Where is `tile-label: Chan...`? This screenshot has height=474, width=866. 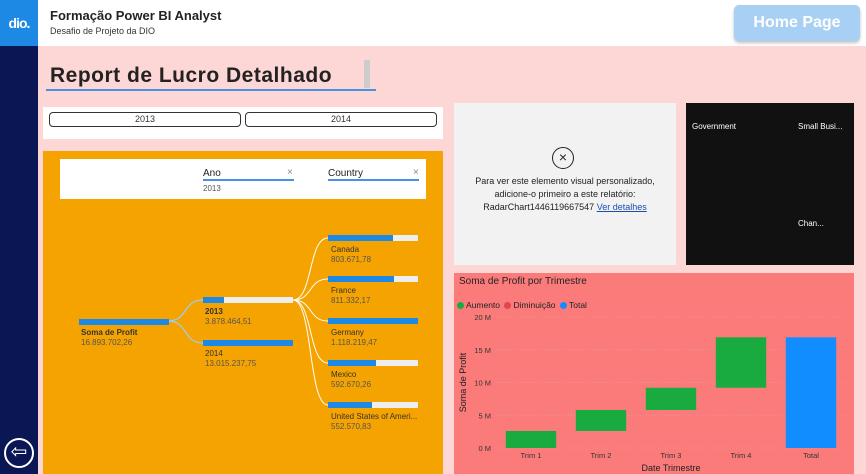
tile-label: Chan... is located at coordinates (811, 223).